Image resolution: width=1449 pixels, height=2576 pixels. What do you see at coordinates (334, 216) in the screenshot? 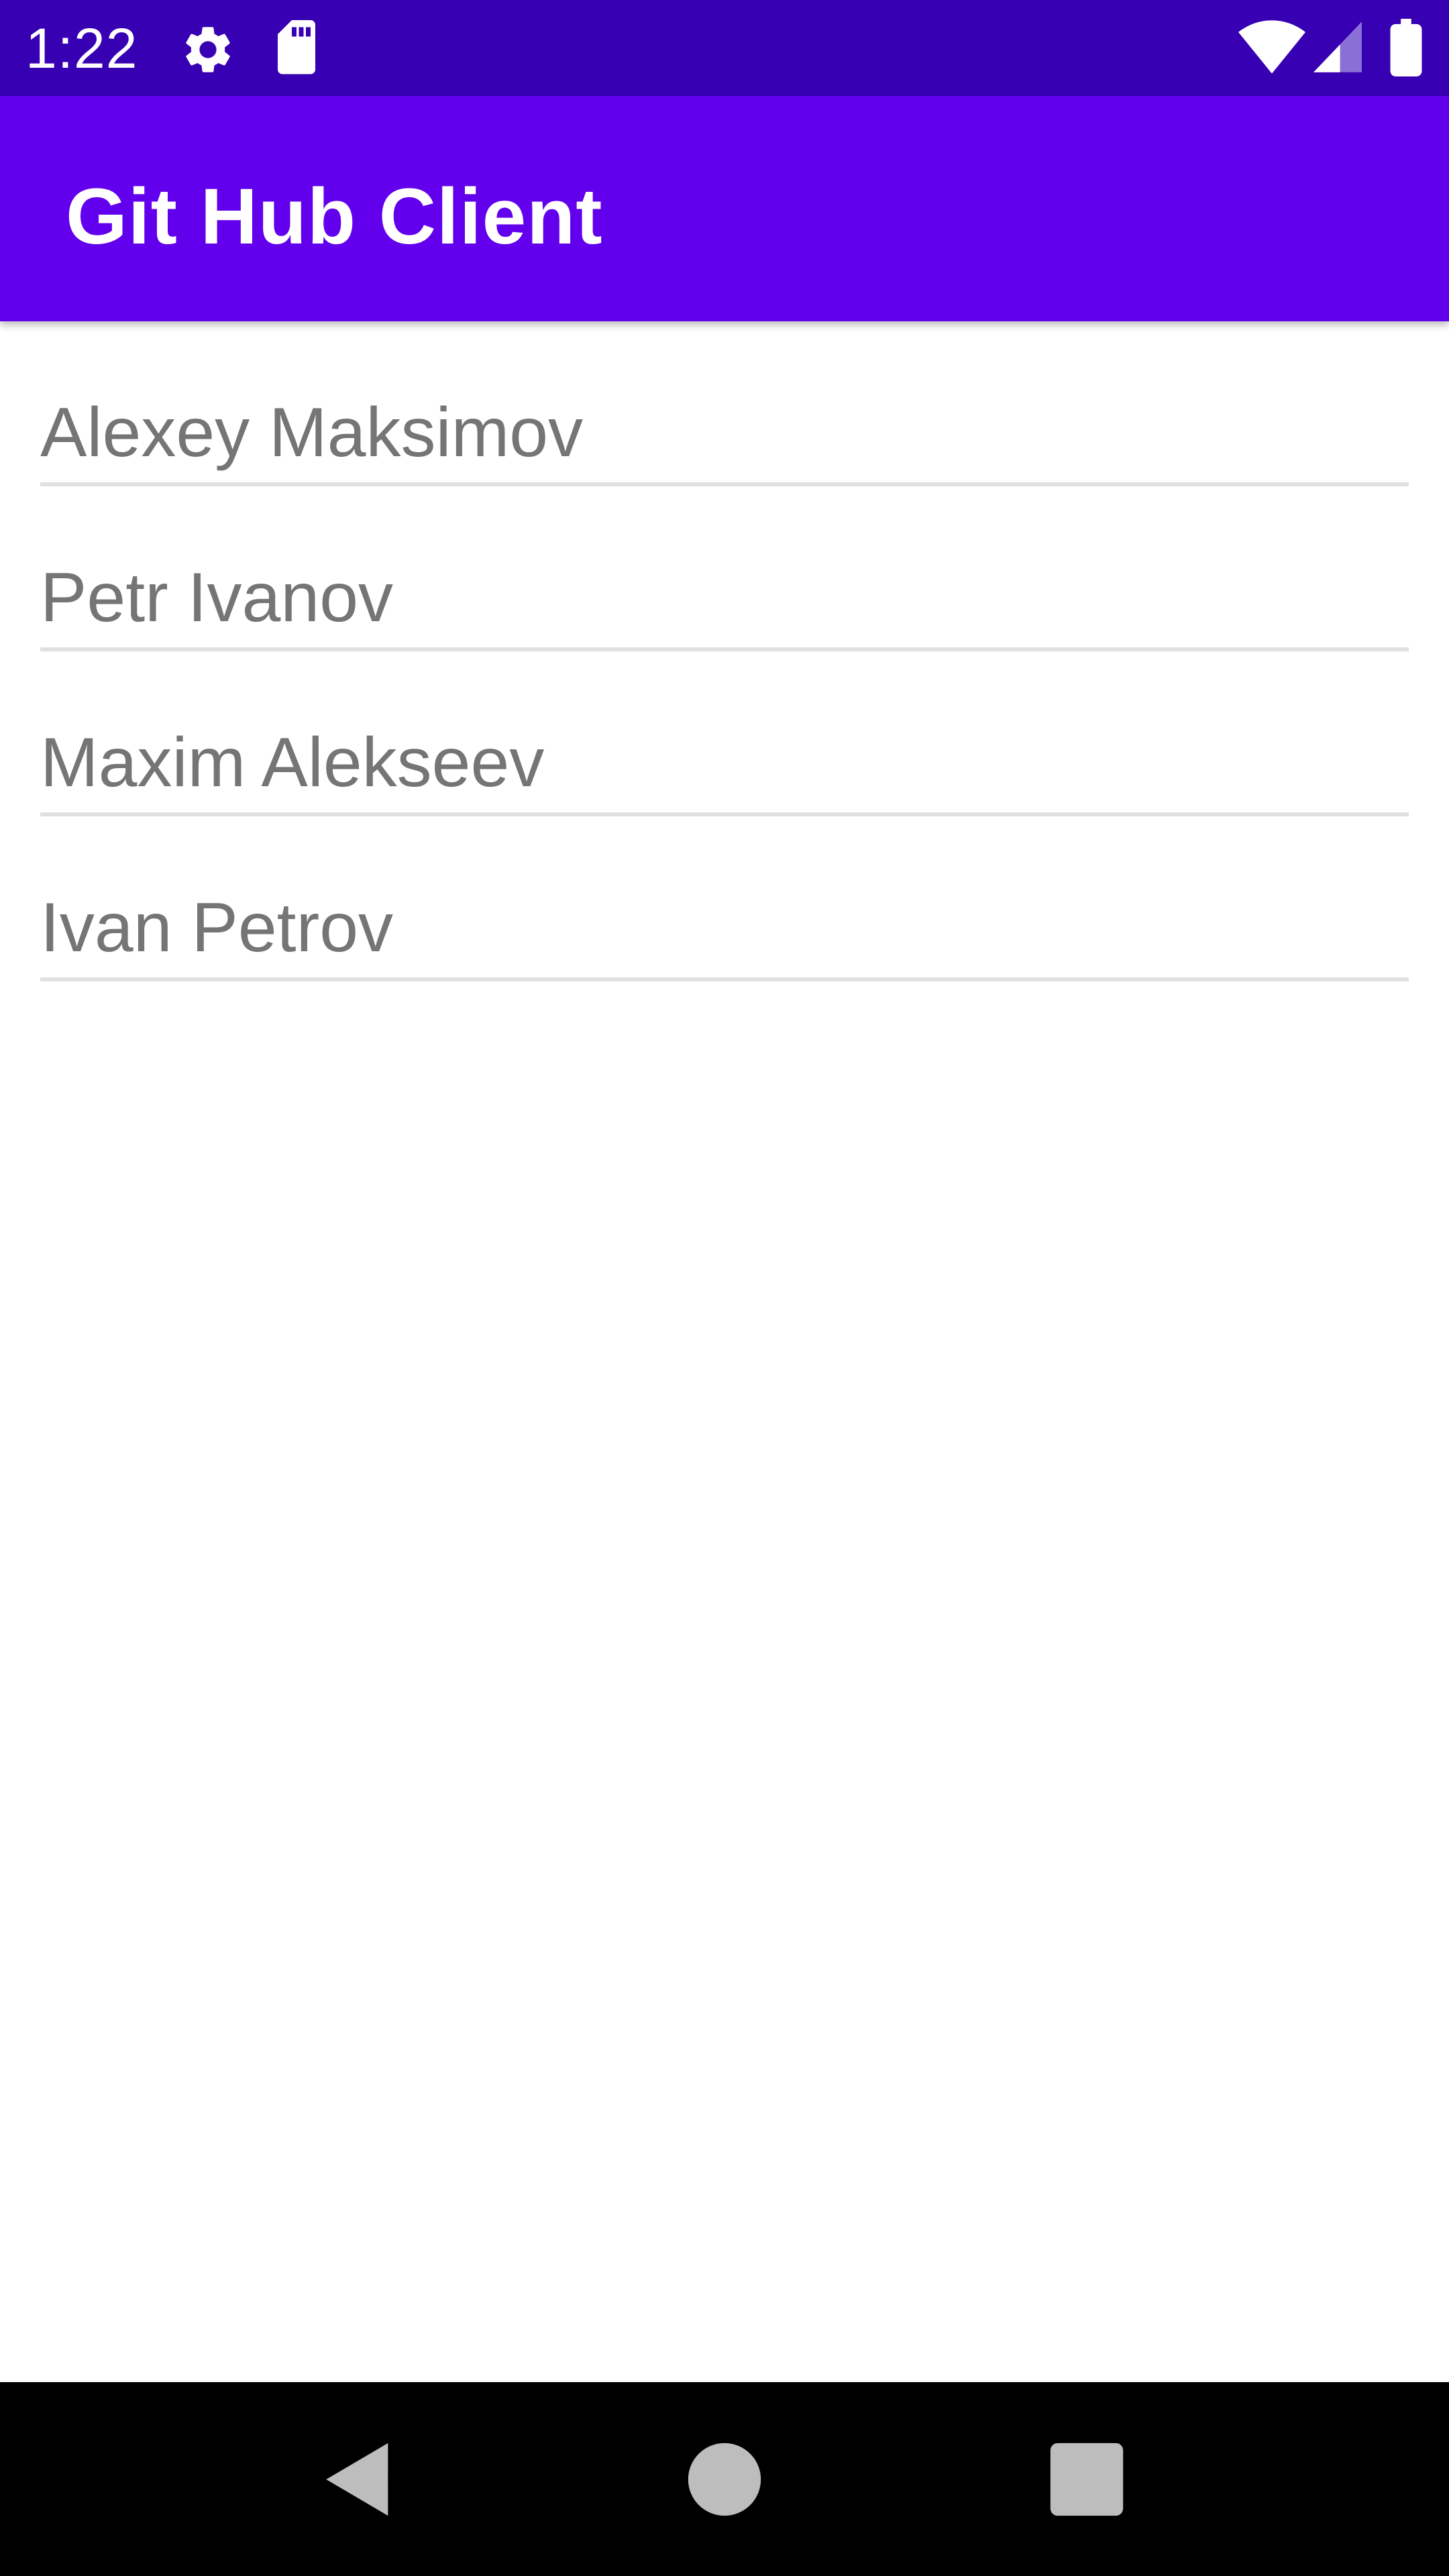
I see `app-title: Git Hub Client` at bounding box center [334, 216].